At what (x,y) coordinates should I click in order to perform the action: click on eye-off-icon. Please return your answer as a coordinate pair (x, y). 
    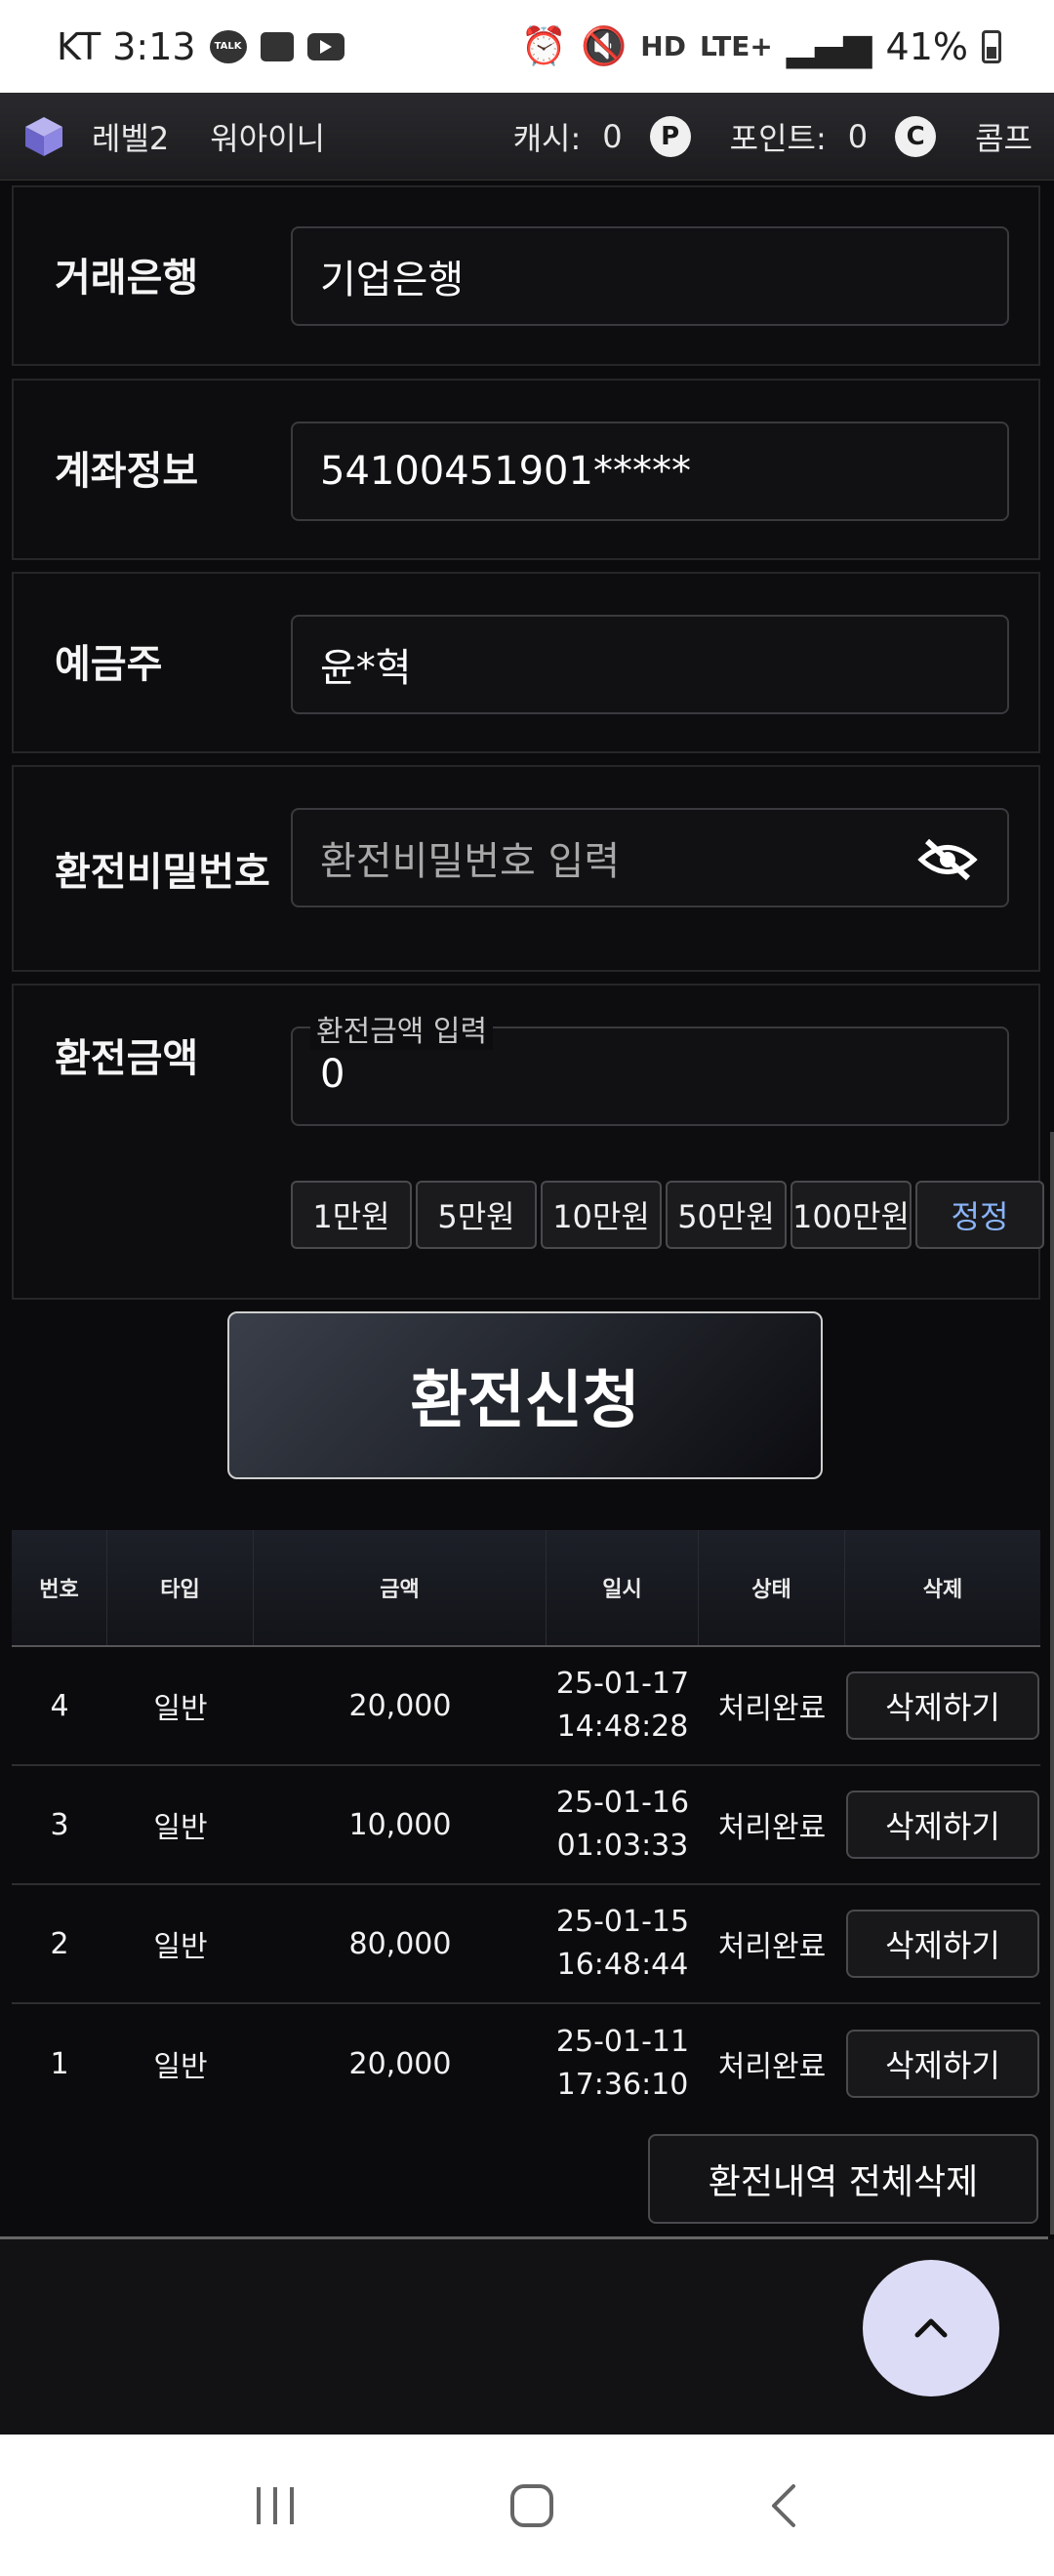
    Looking at the image, I should click on (947, 859).